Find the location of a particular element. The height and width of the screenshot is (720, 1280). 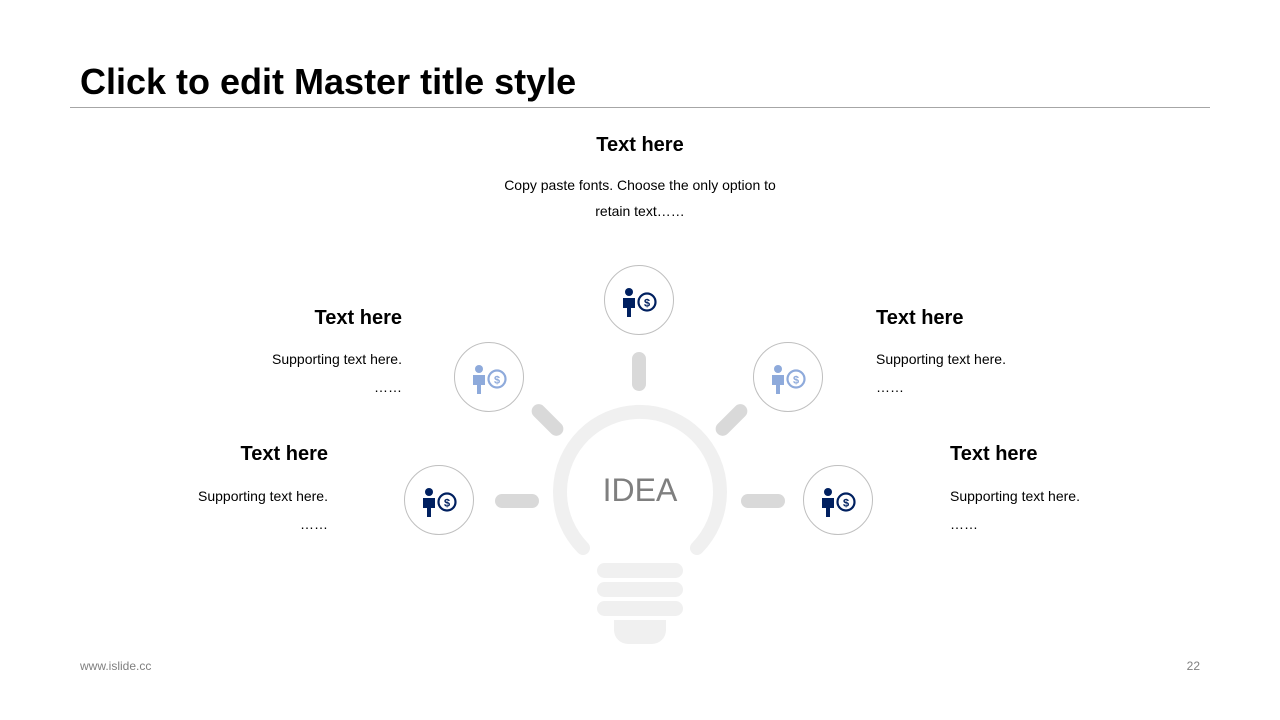

item-upper-left-text-line1: Supporting text here. is located at coordinates (337, 359).